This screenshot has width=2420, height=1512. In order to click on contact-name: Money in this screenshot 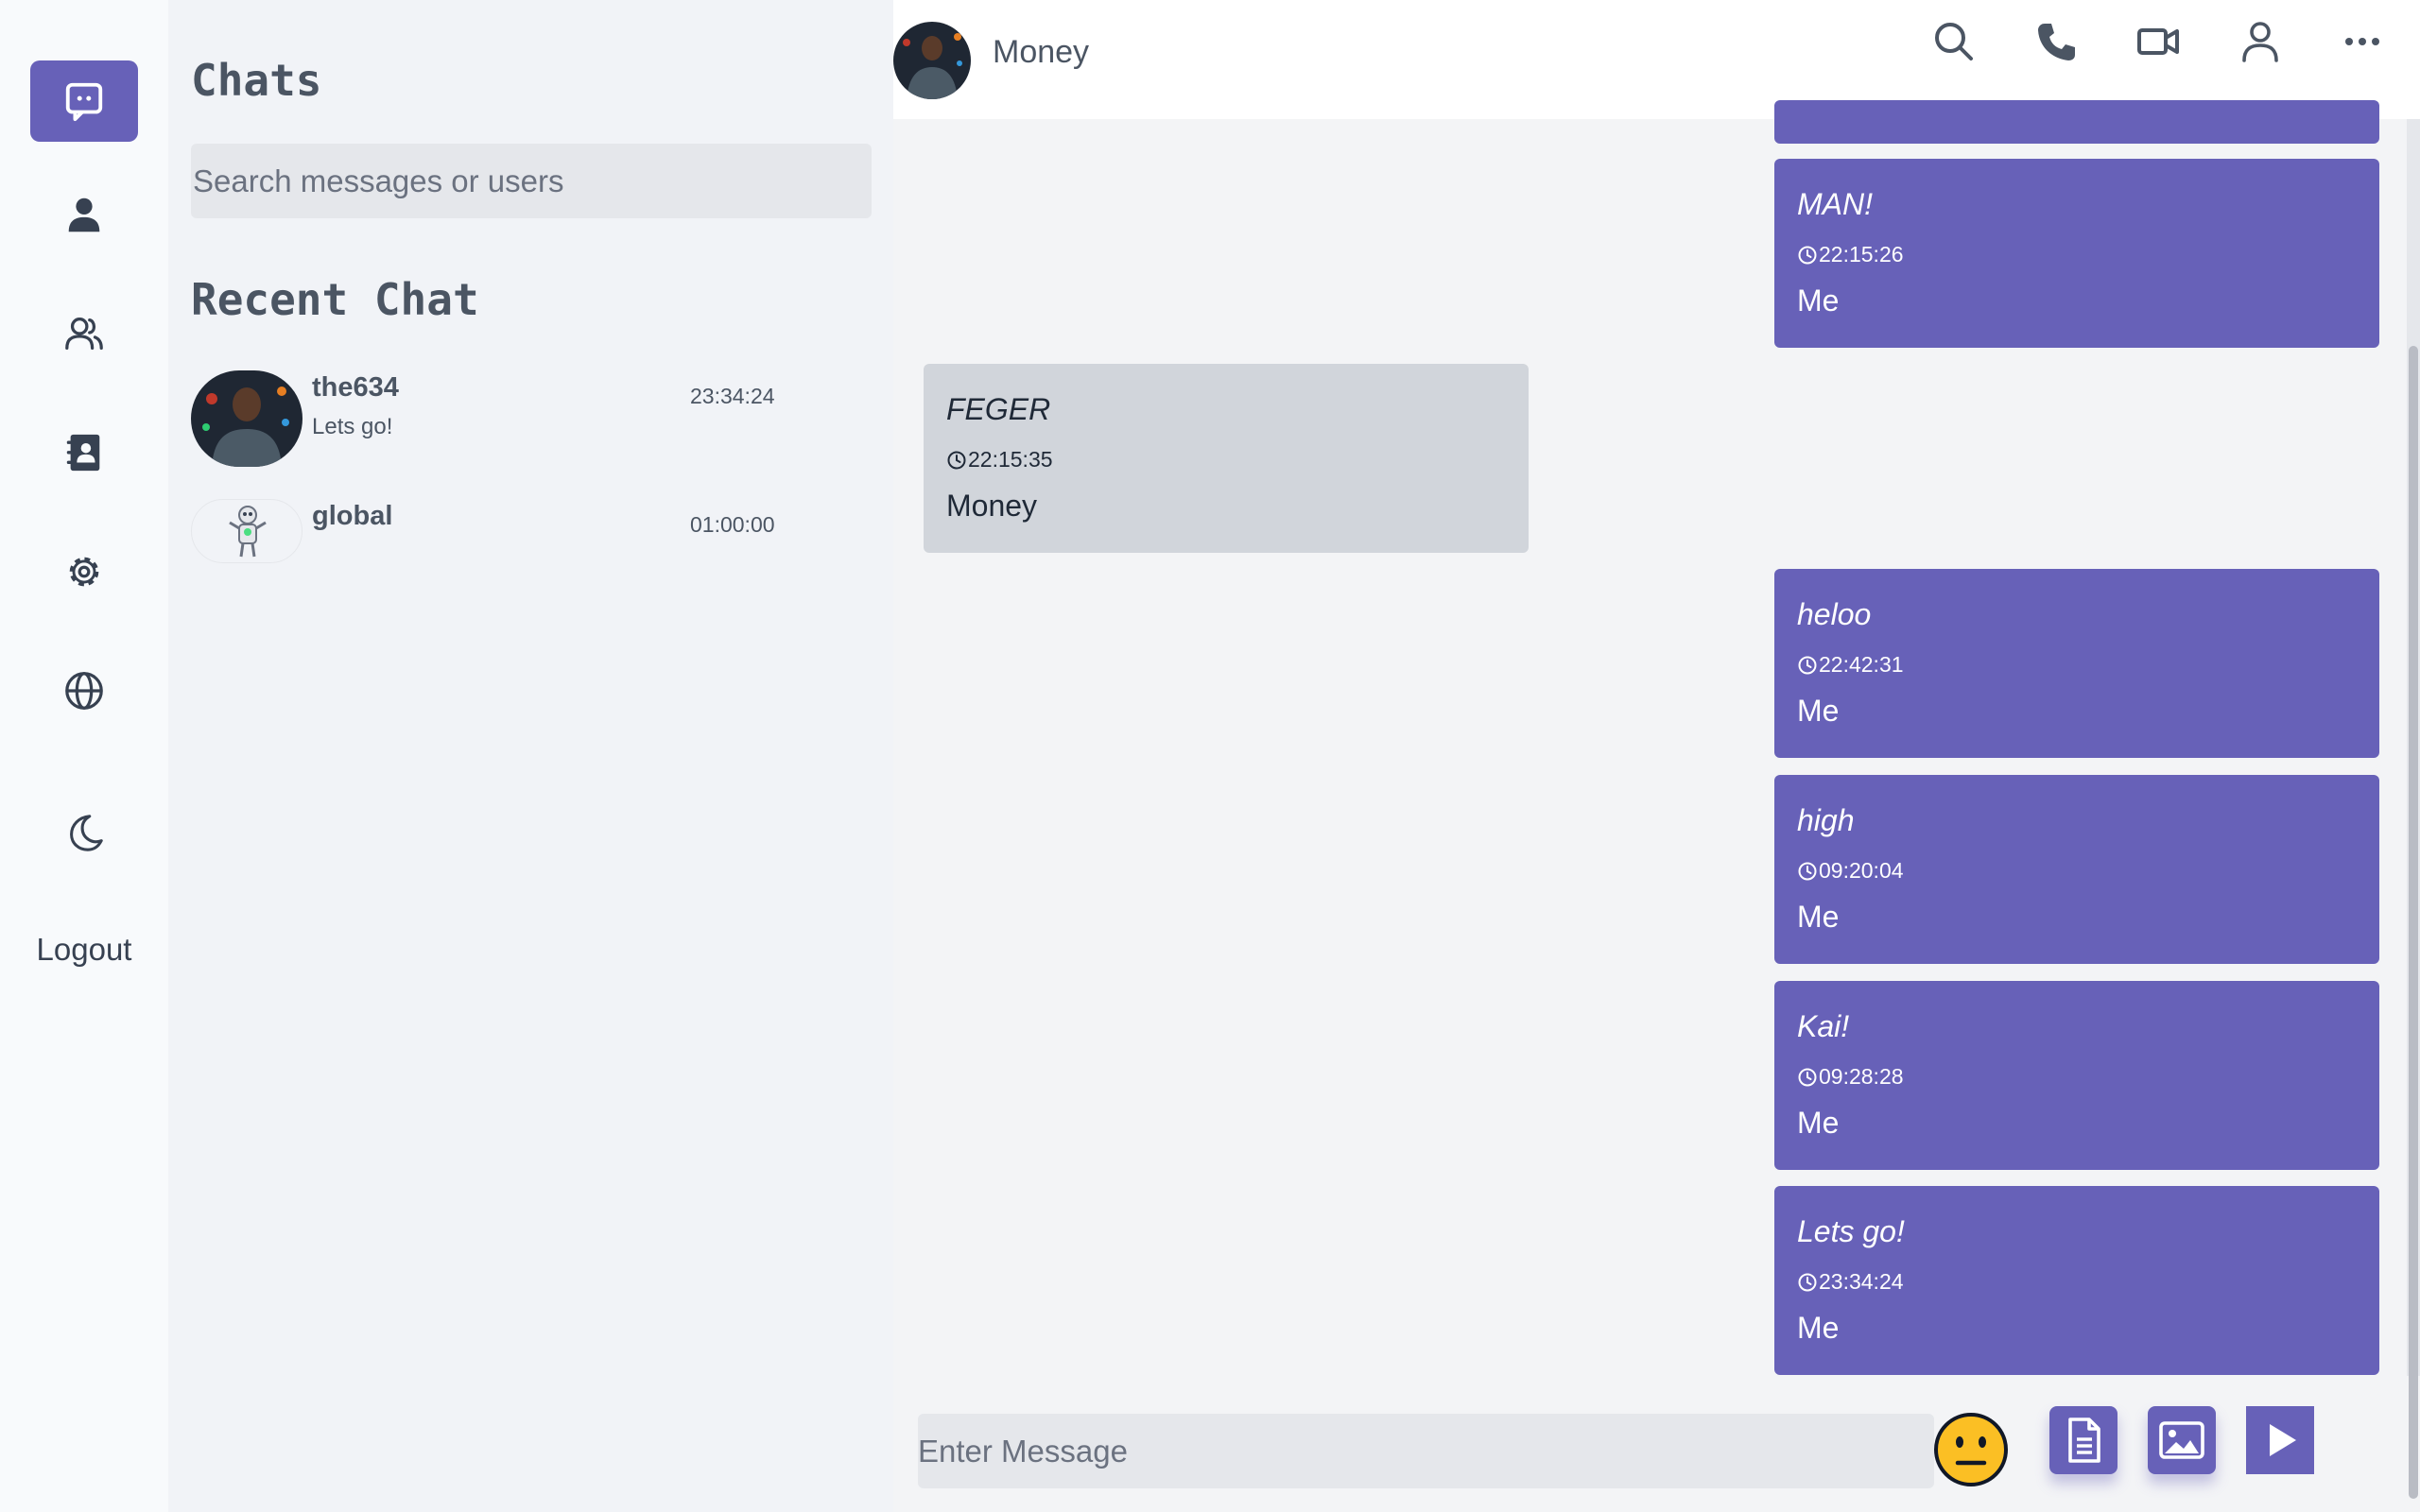, I will do `click(1041, 52)`.